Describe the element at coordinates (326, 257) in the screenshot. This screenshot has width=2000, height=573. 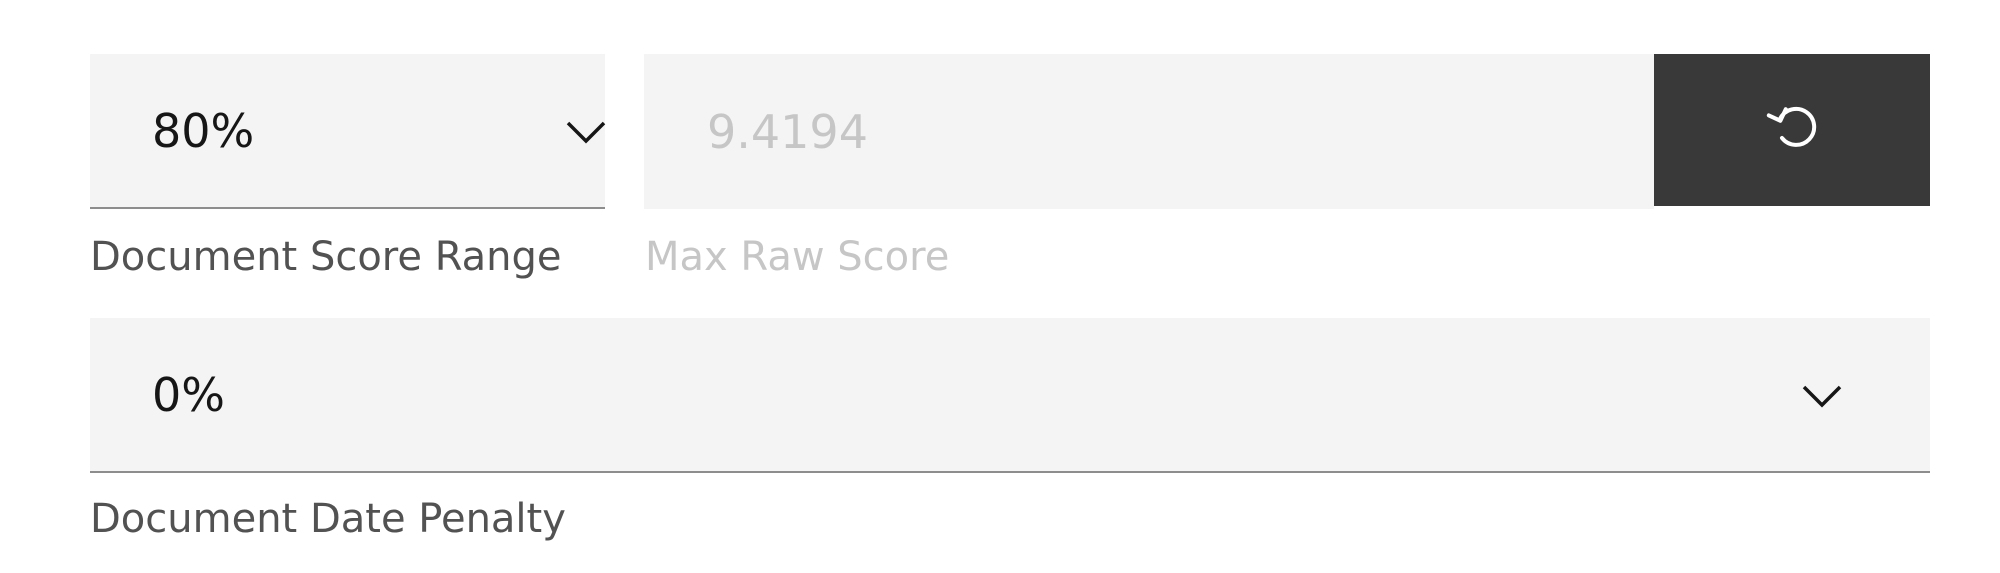
I see `score-range-label: Document Score Range` at that location.